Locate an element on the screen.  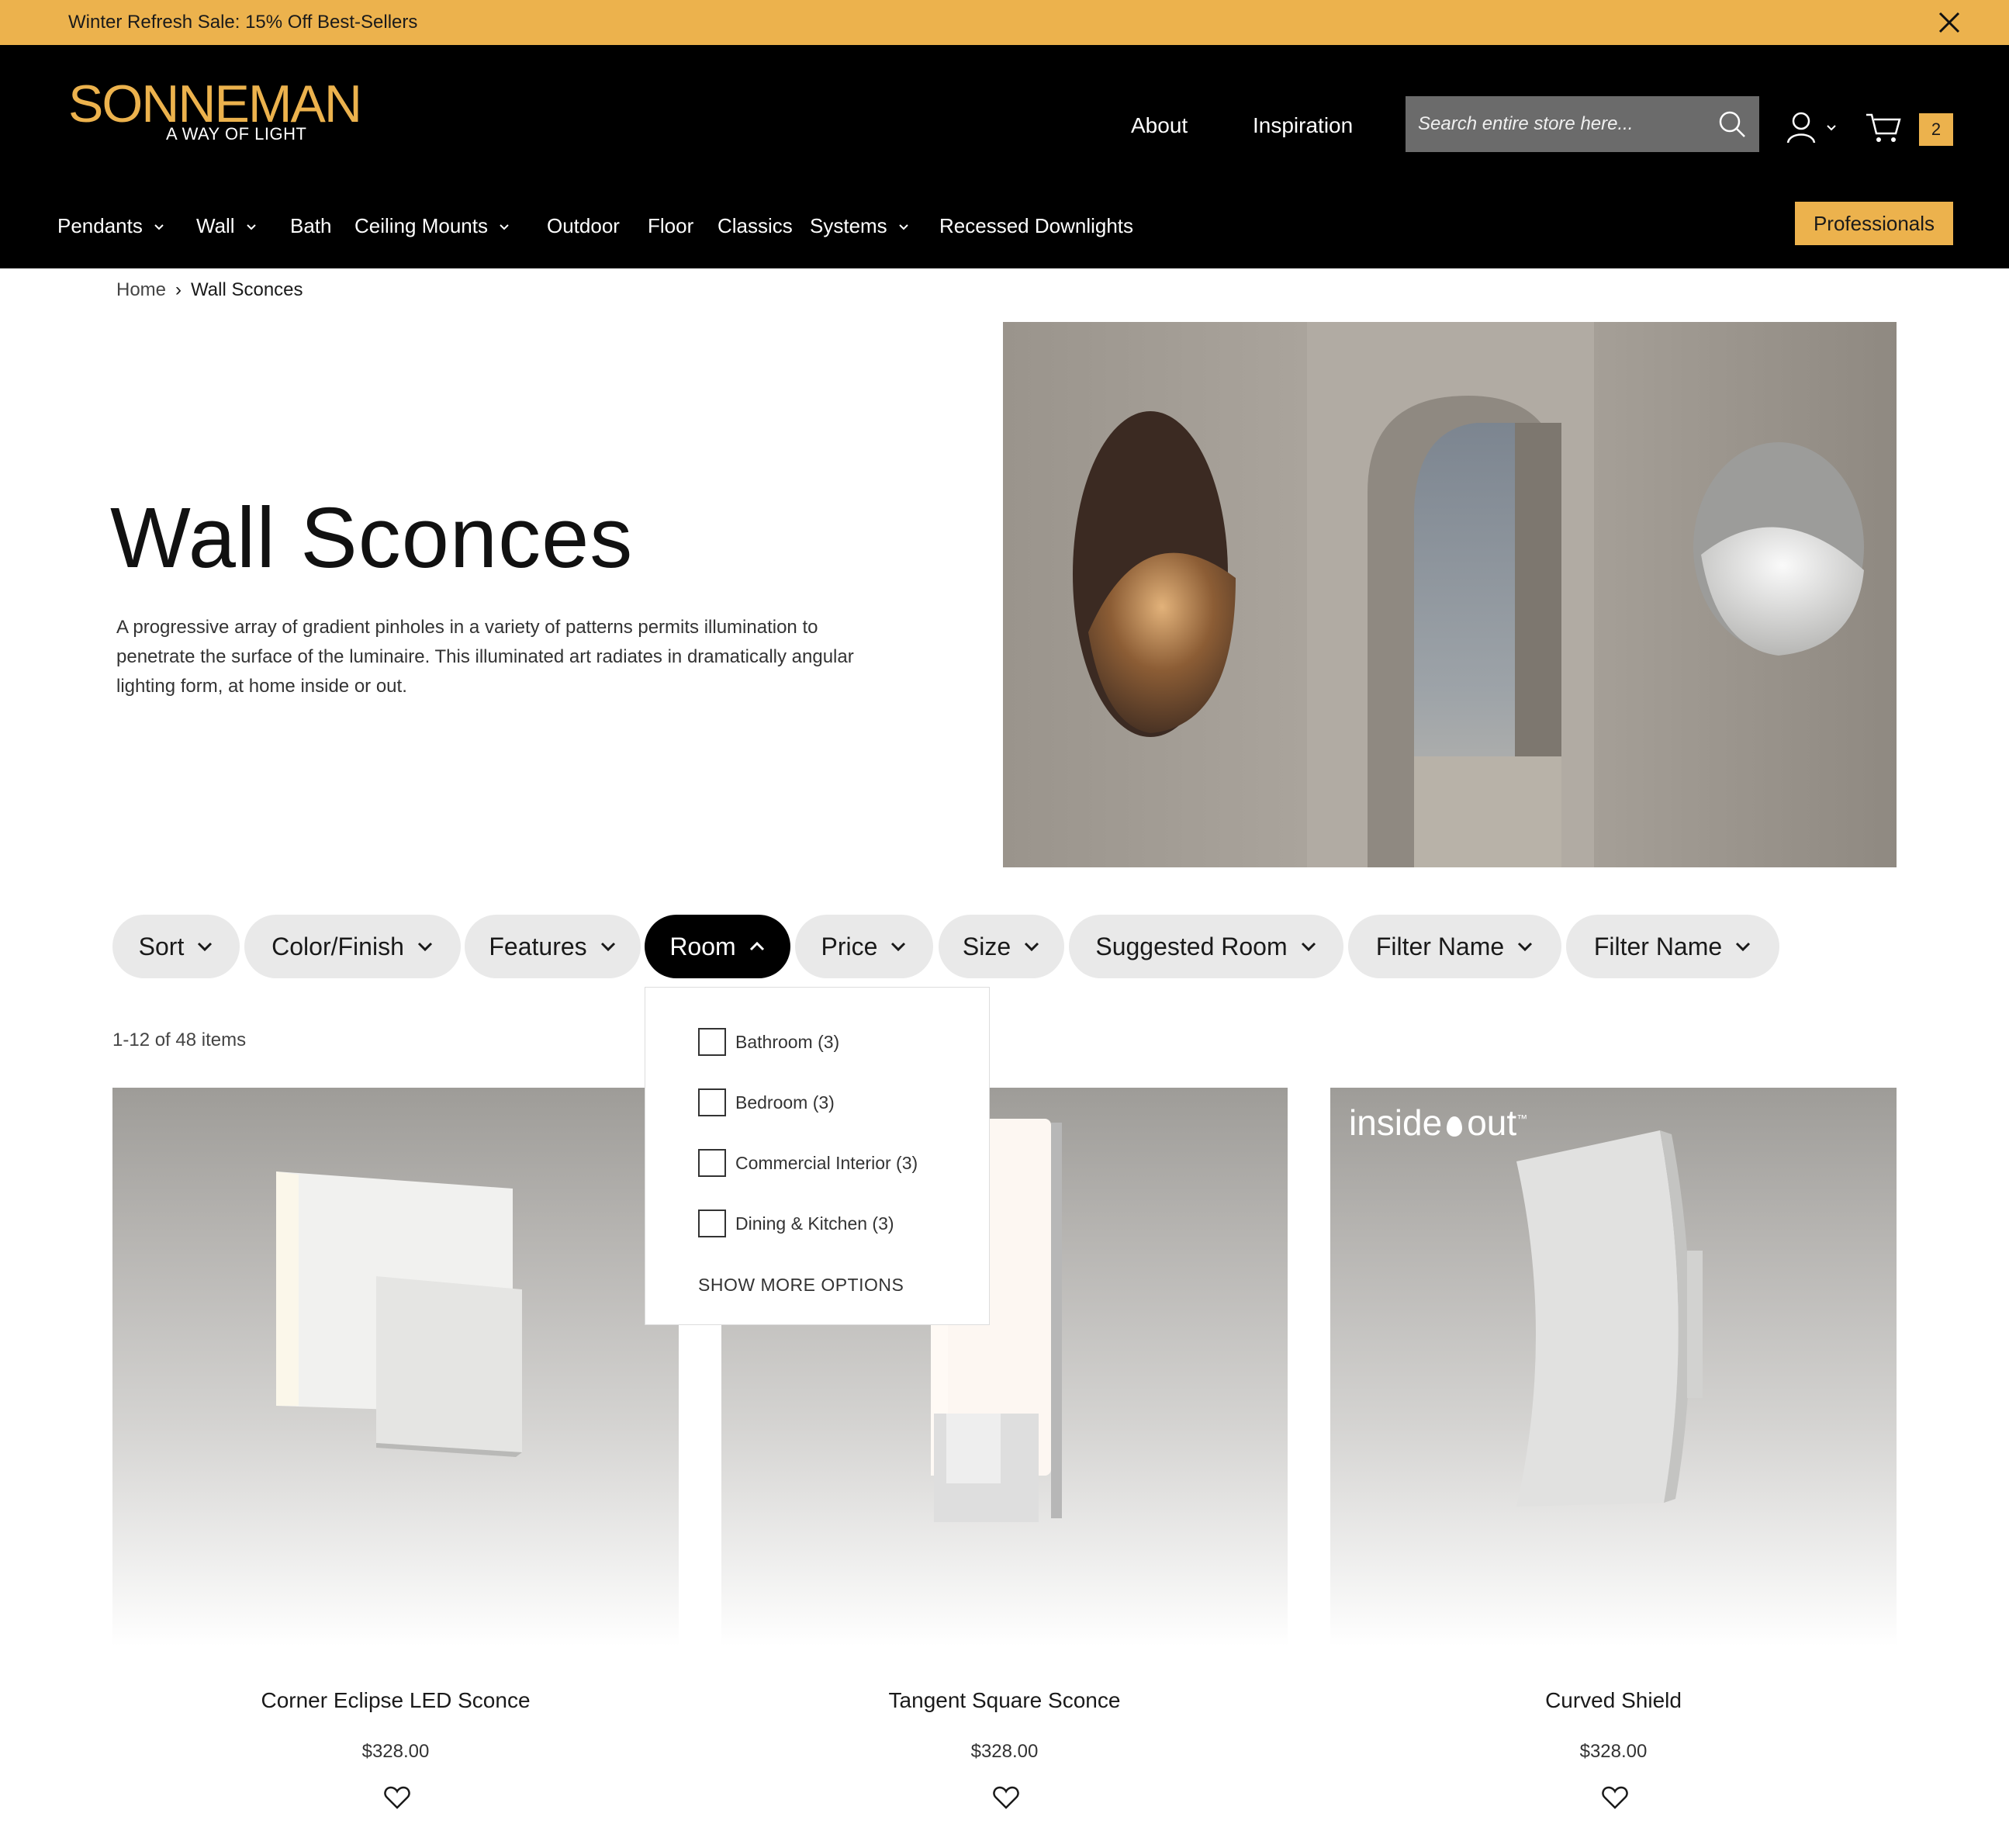
hero-image is located at coordinates (1450, 594).